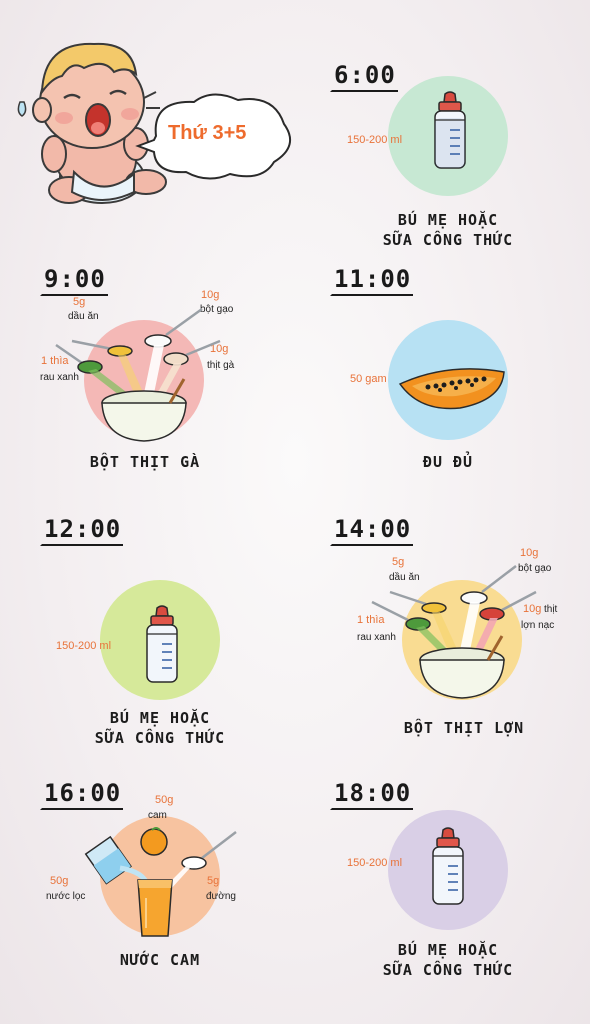 The image size is (590, 1024). What do you see at coordinates (82, 795) in the screenshot?
I see `time-label: 16:00` at bounding box center [82, 795].